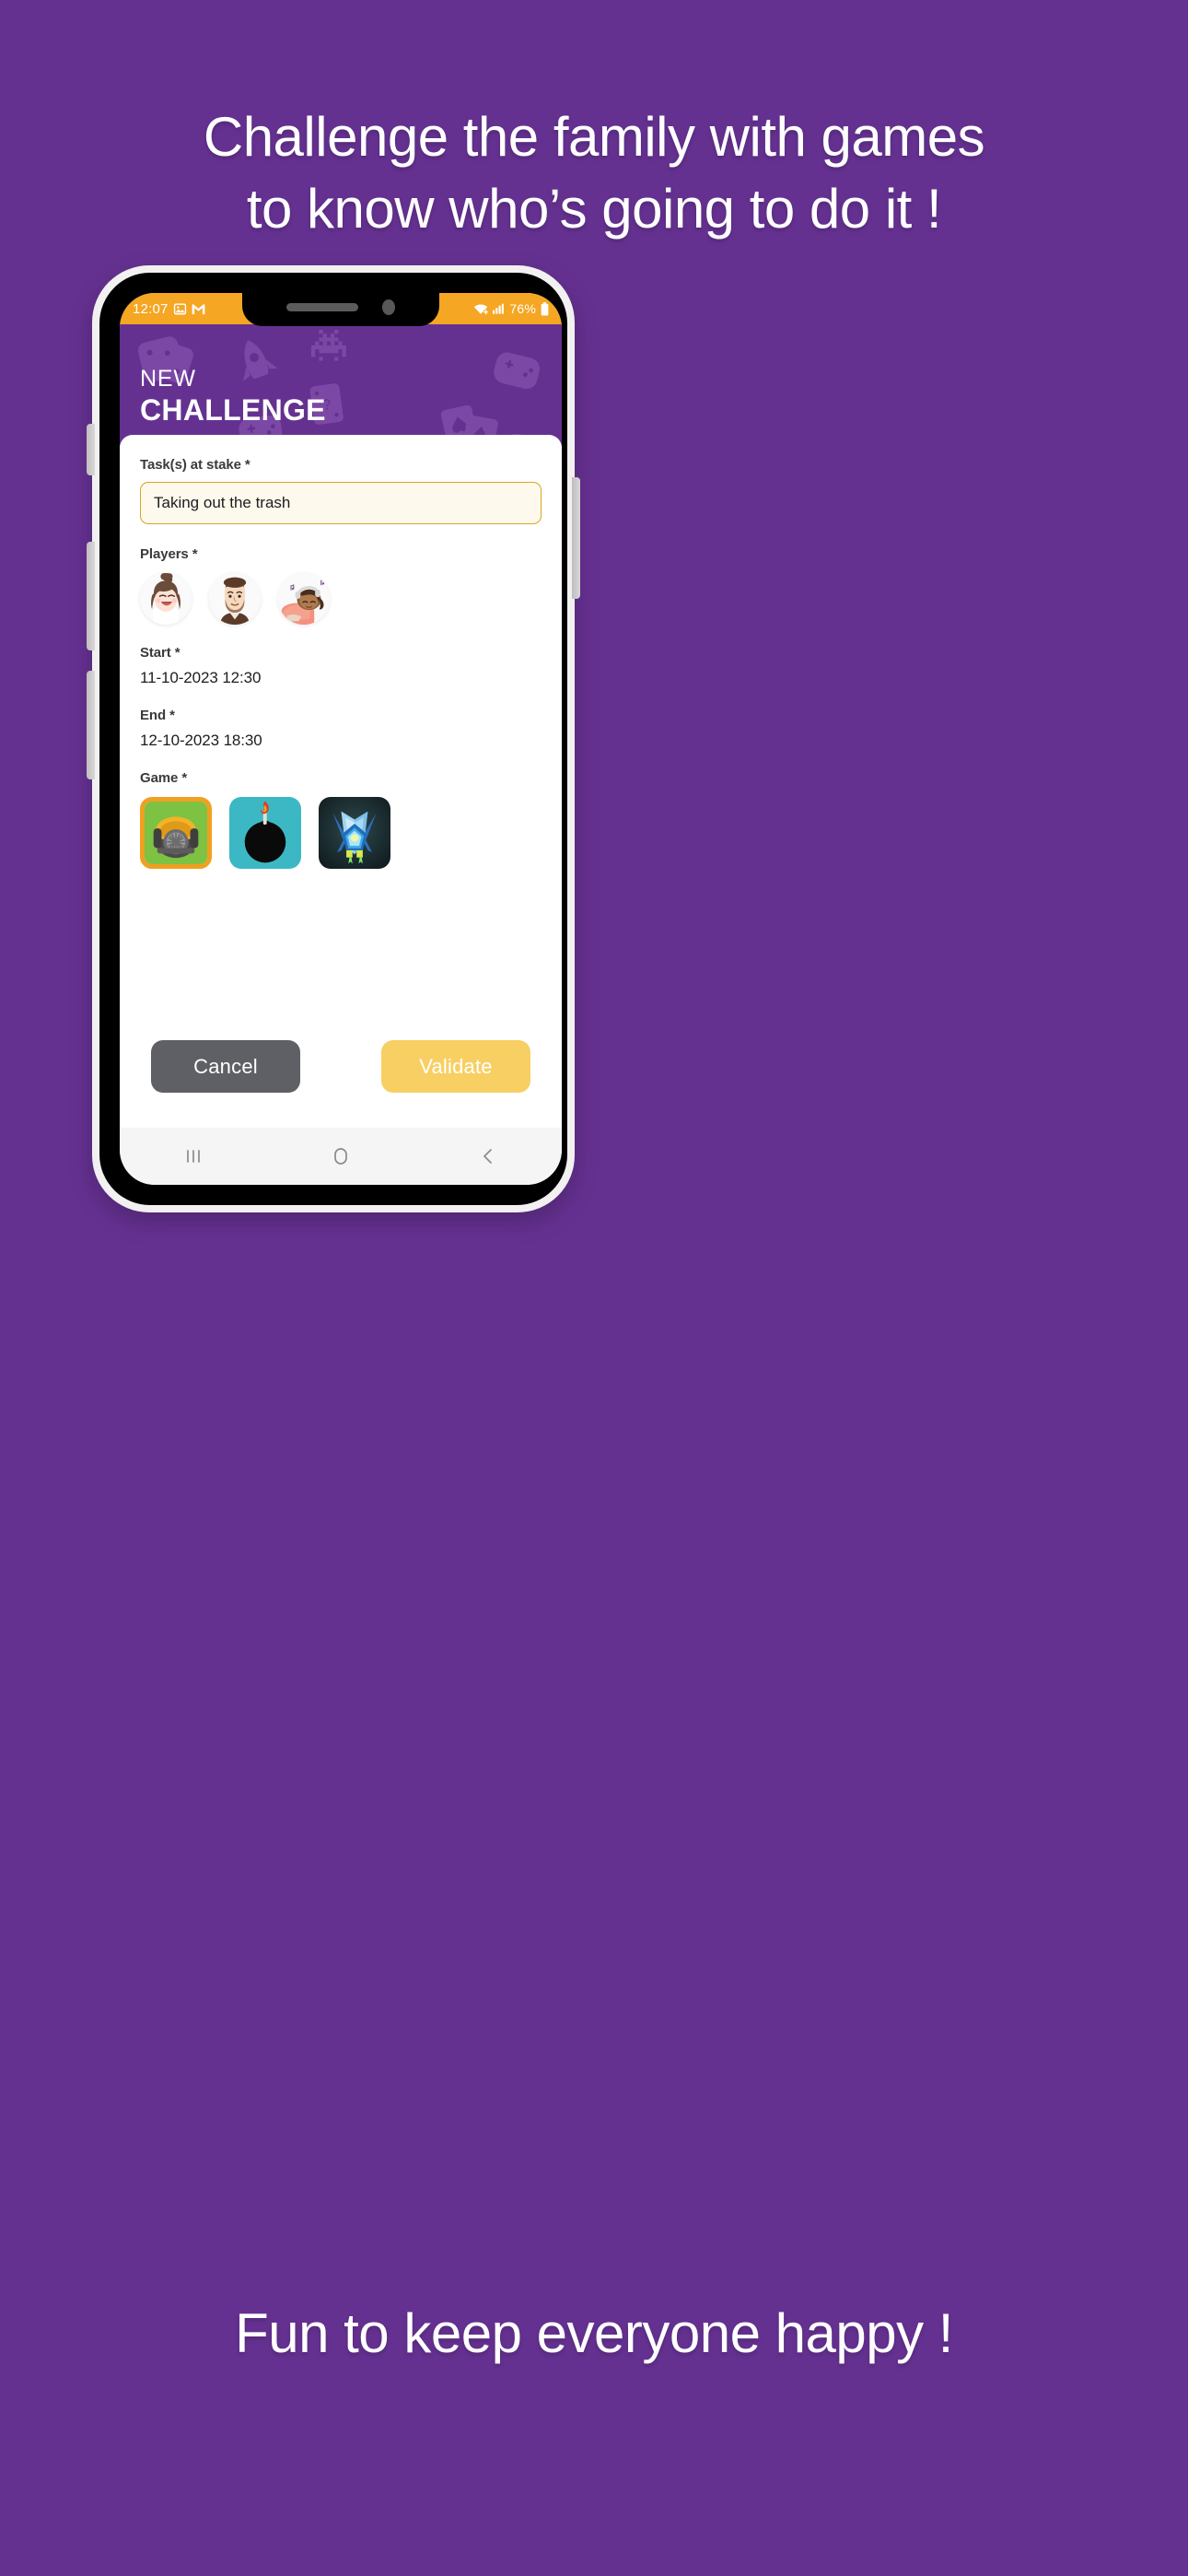 This screenshot has height=2576, width=1188. Describe the element at coordinates (576, 538) in the screenshot. I see `phone-button-power` at that location.